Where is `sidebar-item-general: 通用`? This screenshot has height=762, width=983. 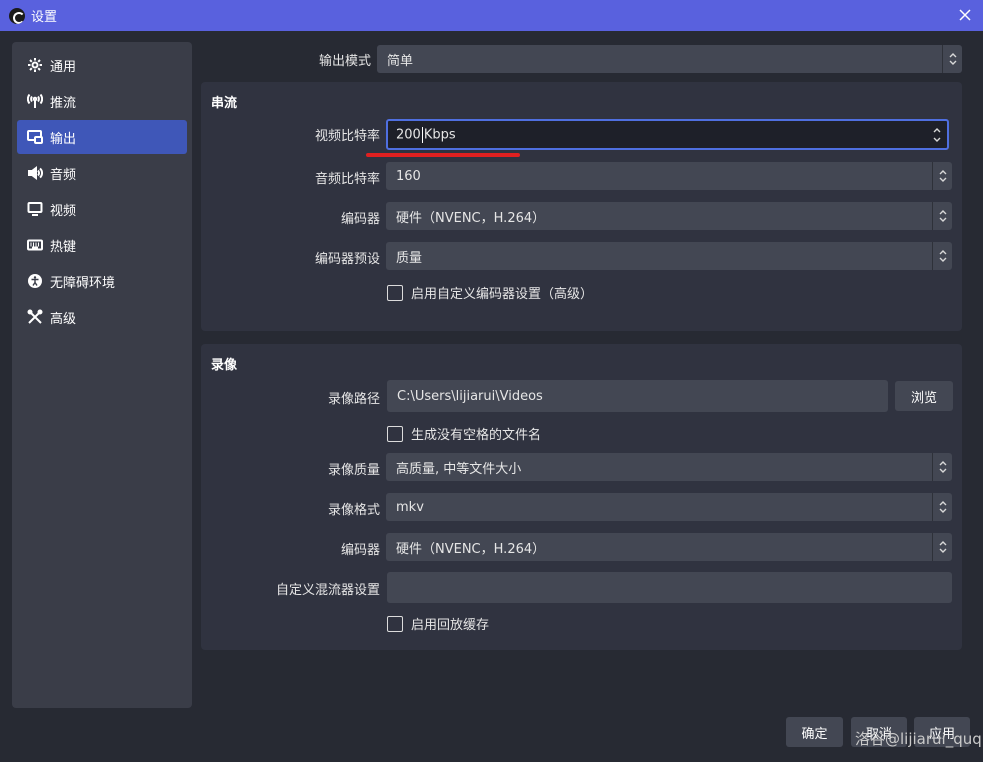 sidebar-item-general: 通用 is located at coordinates (102, 65).